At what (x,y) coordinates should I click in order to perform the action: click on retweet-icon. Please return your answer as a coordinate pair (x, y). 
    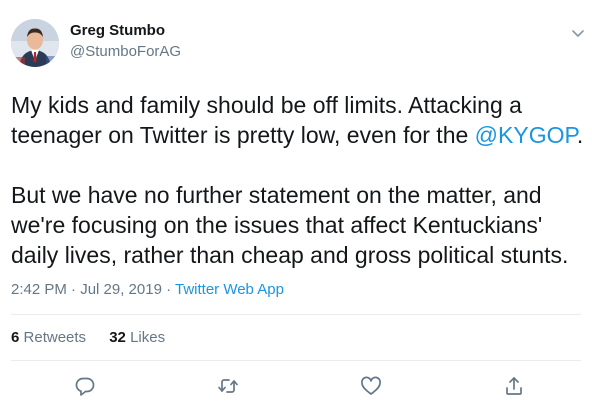
    Looking at the image, I should click on (228, 386).